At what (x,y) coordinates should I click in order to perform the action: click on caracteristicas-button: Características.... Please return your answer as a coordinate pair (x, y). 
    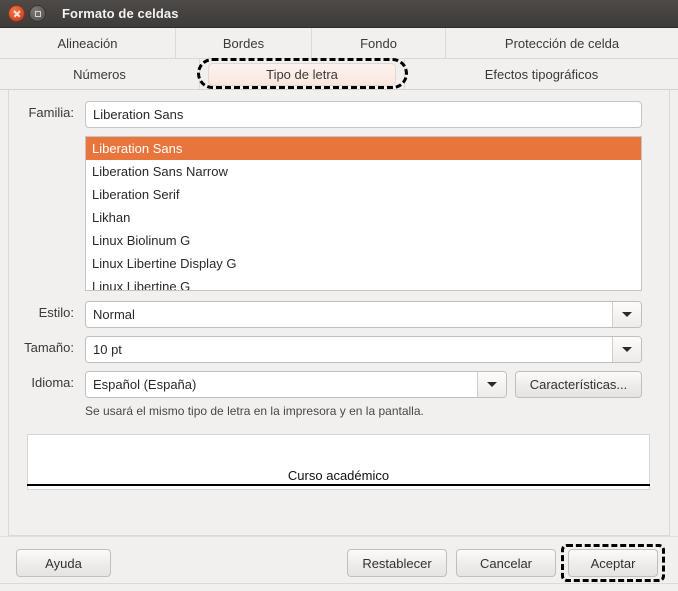
    Looking at the image, I should click on (578, 384).